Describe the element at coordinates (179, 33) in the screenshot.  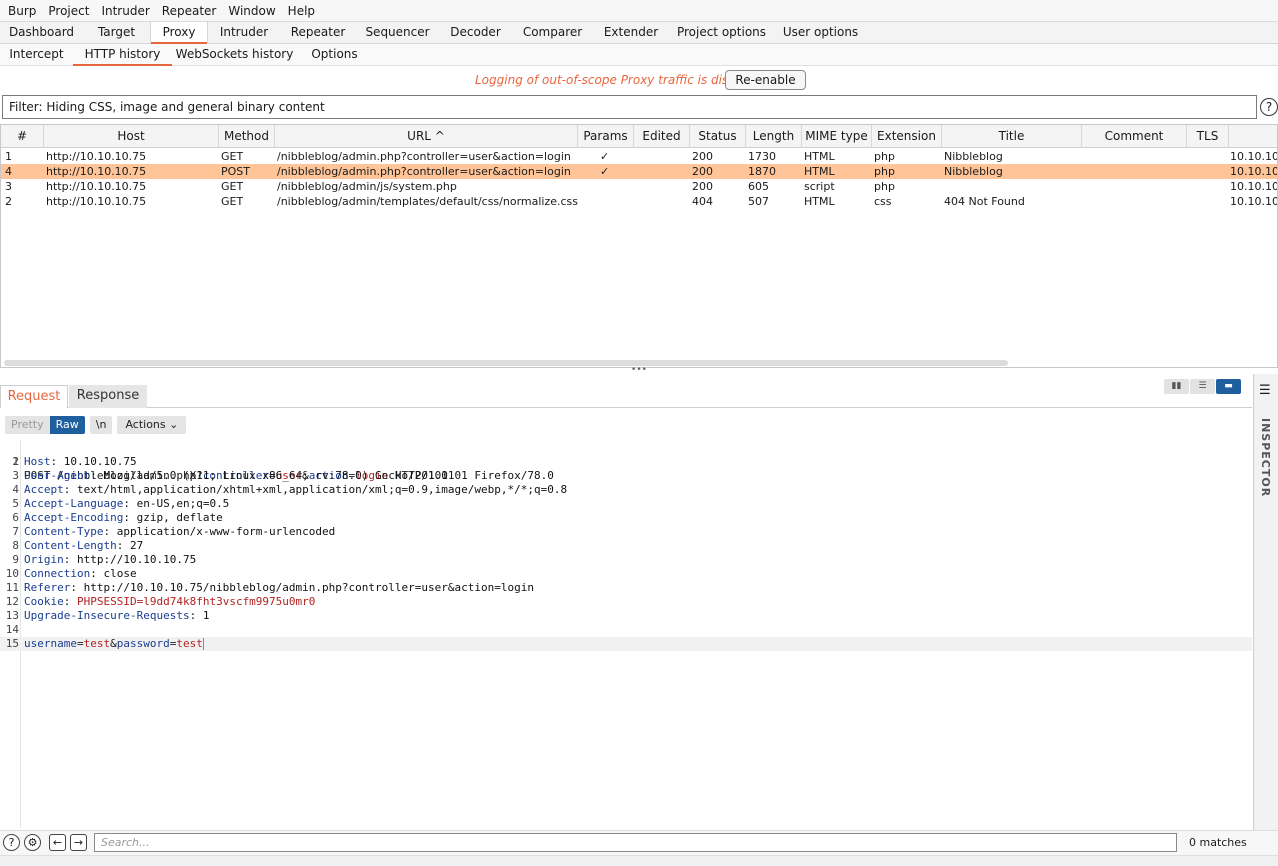
I see `tab-proxy: Proxy` at that location.